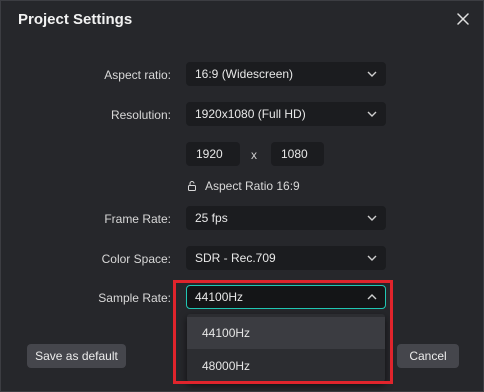 The image size is (484, 392). I want to click on chevron-up-icon, so click(372, 297).